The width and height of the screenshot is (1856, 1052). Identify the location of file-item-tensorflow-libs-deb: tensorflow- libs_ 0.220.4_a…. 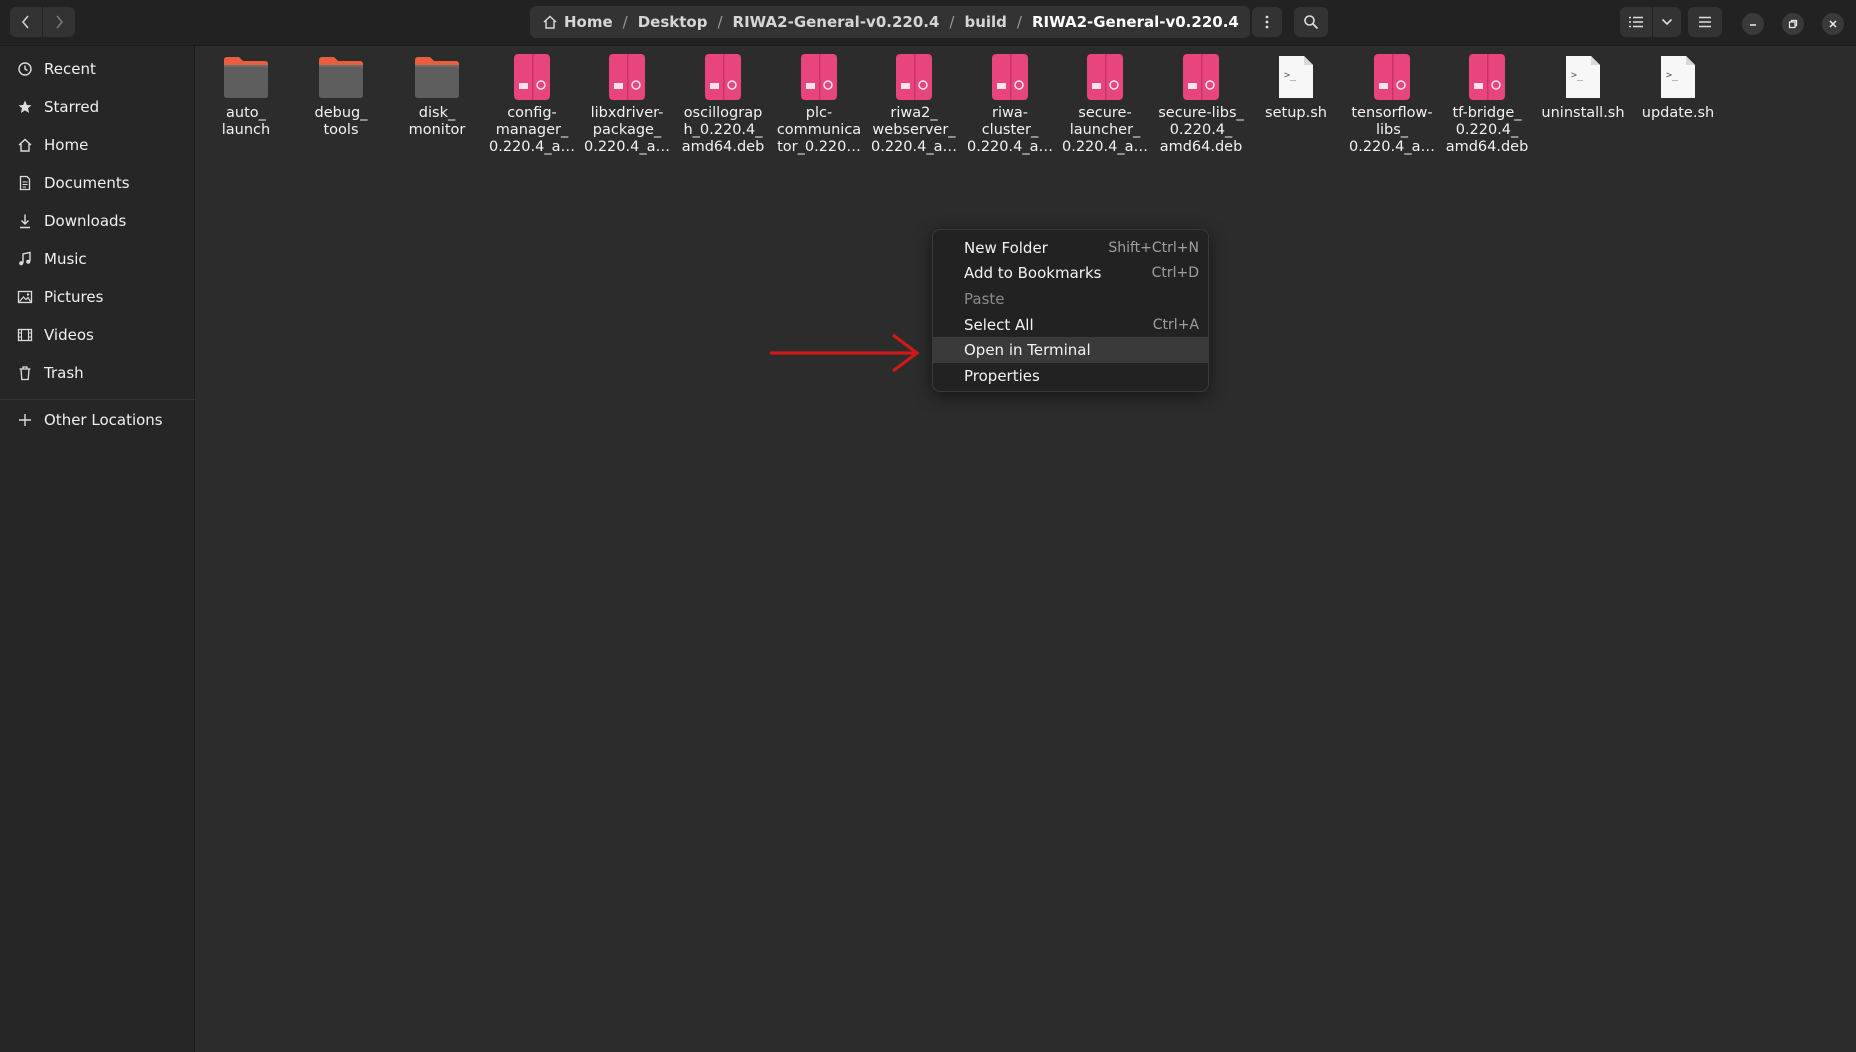
(1392, 104).